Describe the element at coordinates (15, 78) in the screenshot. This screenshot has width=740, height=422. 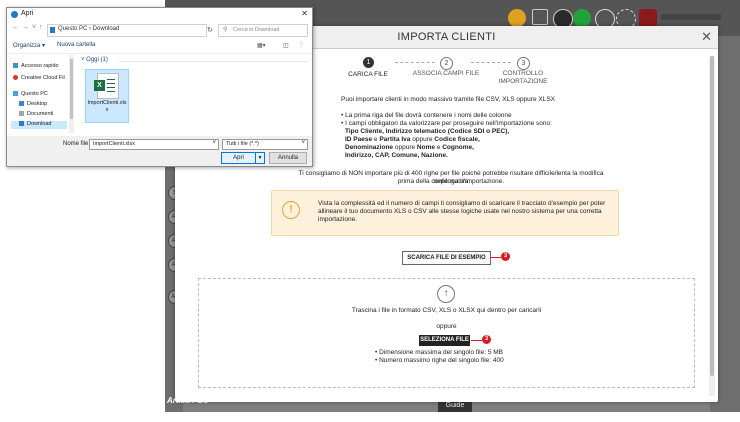
I see `creative-cloud-icon` at that location.